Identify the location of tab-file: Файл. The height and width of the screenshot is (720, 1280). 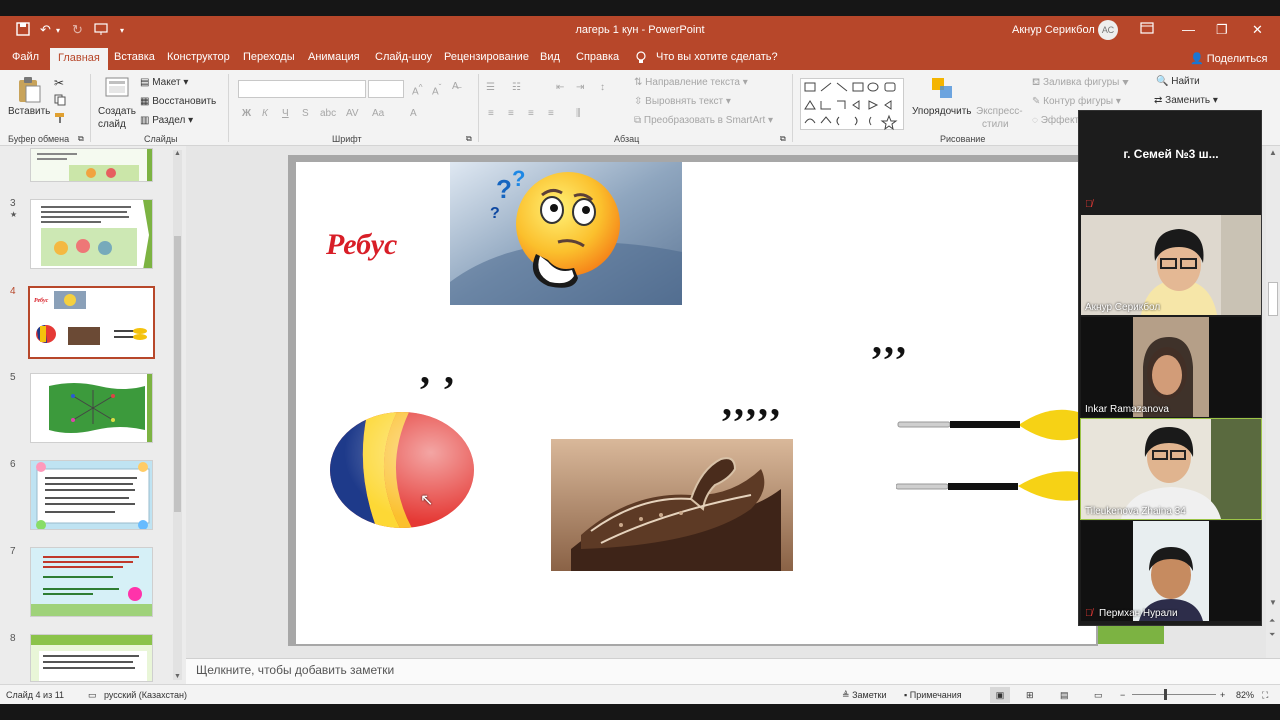
(25, 57).